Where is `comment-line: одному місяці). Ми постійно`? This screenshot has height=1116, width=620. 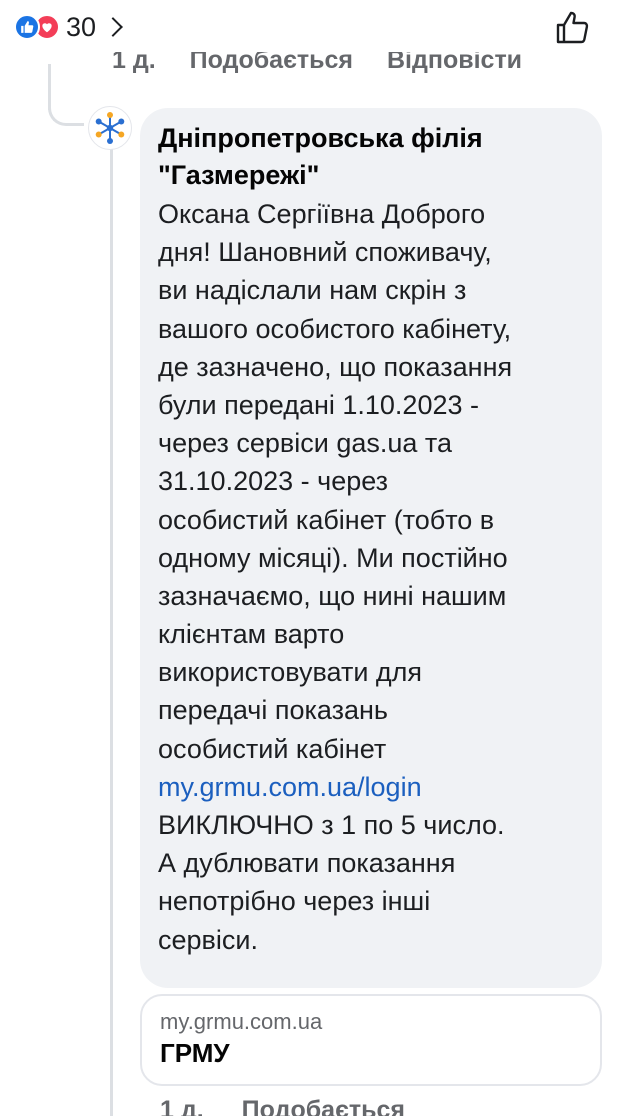 comment-line: одному місяці). Ми постійно is located at coordinates (333, 557).